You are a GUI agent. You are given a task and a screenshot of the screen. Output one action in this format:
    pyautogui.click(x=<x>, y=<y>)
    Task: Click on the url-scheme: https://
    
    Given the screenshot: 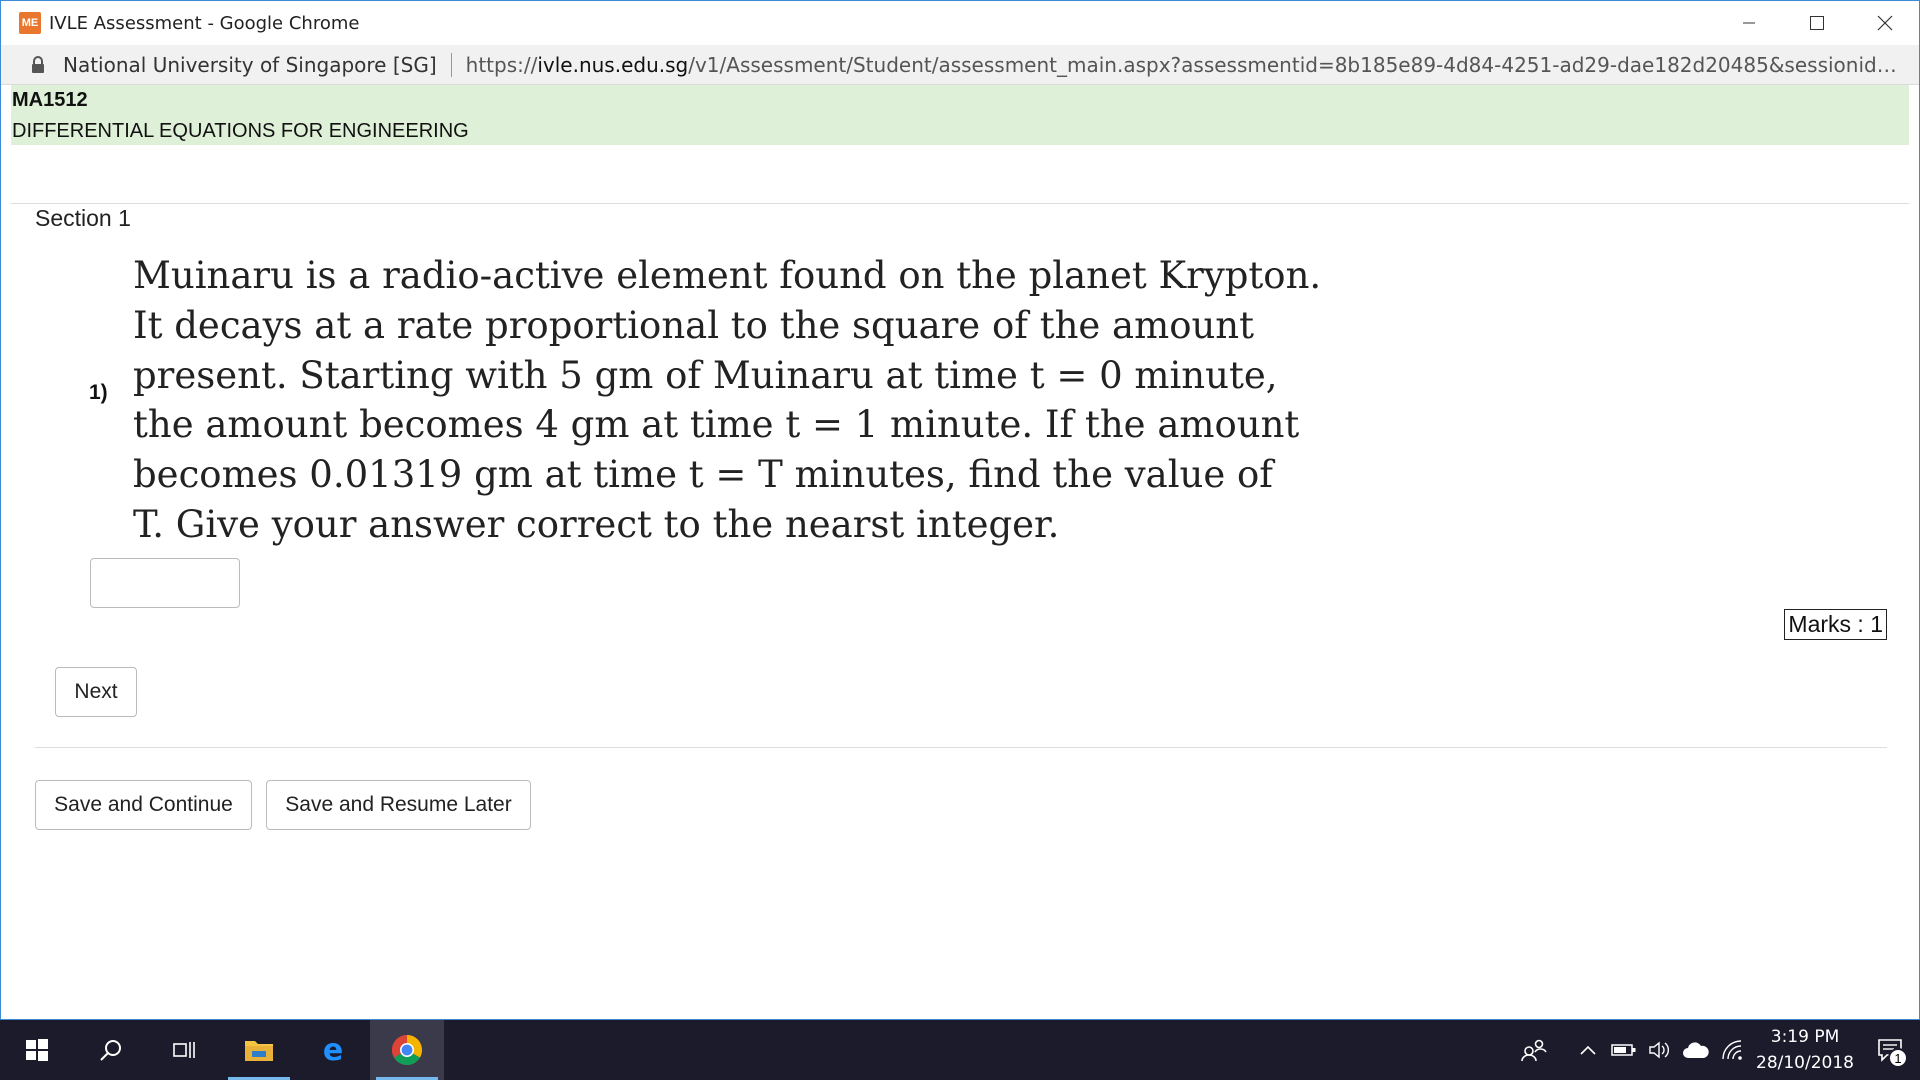 What is the action you would take?
    pyautogui.click(x=501, y=64)
    